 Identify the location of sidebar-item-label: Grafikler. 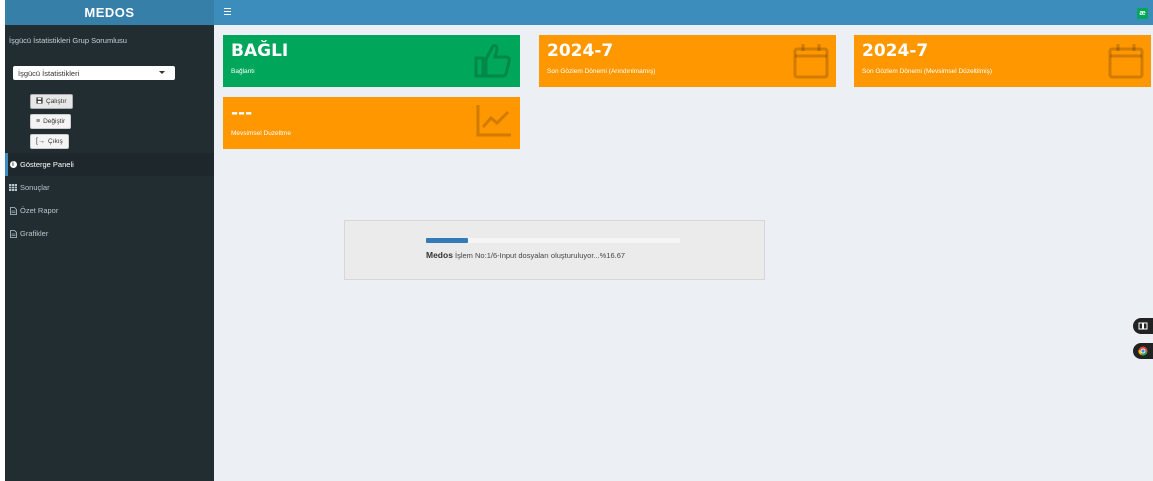
(34, 233).